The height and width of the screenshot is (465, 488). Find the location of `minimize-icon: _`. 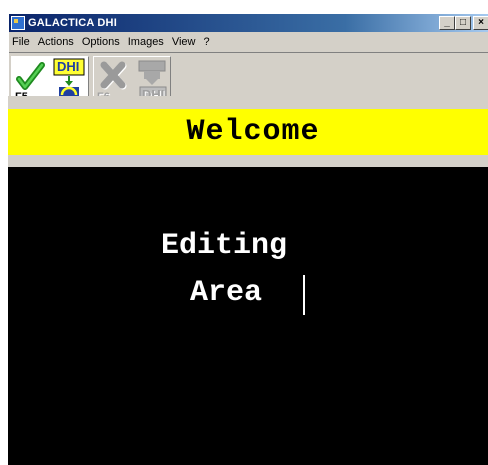

minimize-icon: _ is located at coordinates (447, 22).